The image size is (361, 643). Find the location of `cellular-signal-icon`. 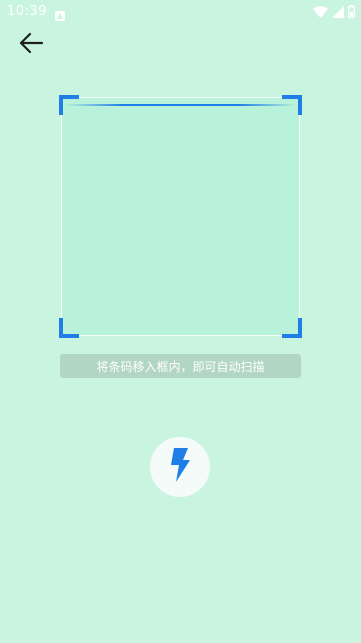

cellular-signal-icon is located at coordinates (338, 12).